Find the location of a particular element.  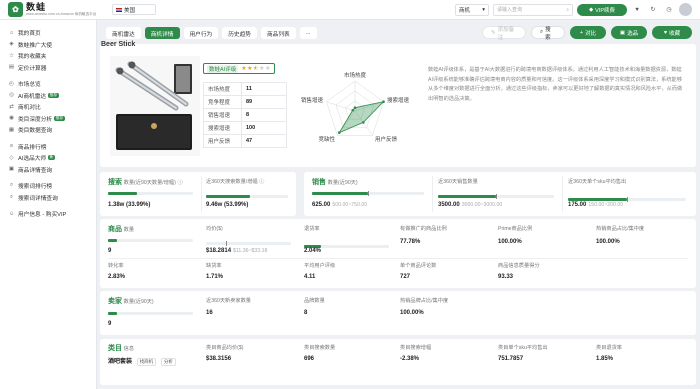

goods-sub: 数量 is located at coordinates (129, 230).